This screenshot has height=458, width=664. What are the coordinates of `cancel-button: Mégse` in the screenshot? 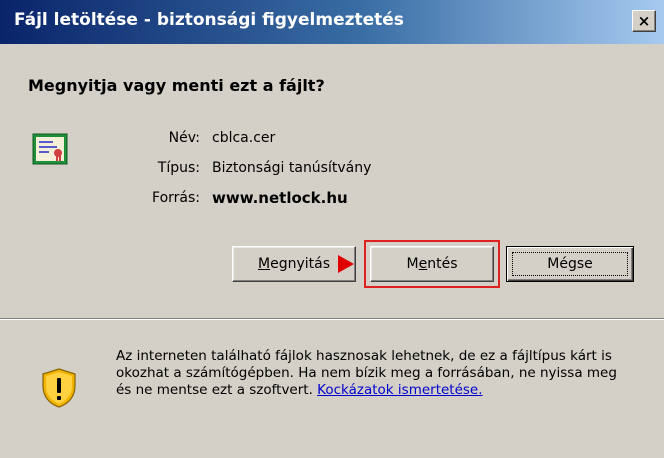 It's located at (570, 264).